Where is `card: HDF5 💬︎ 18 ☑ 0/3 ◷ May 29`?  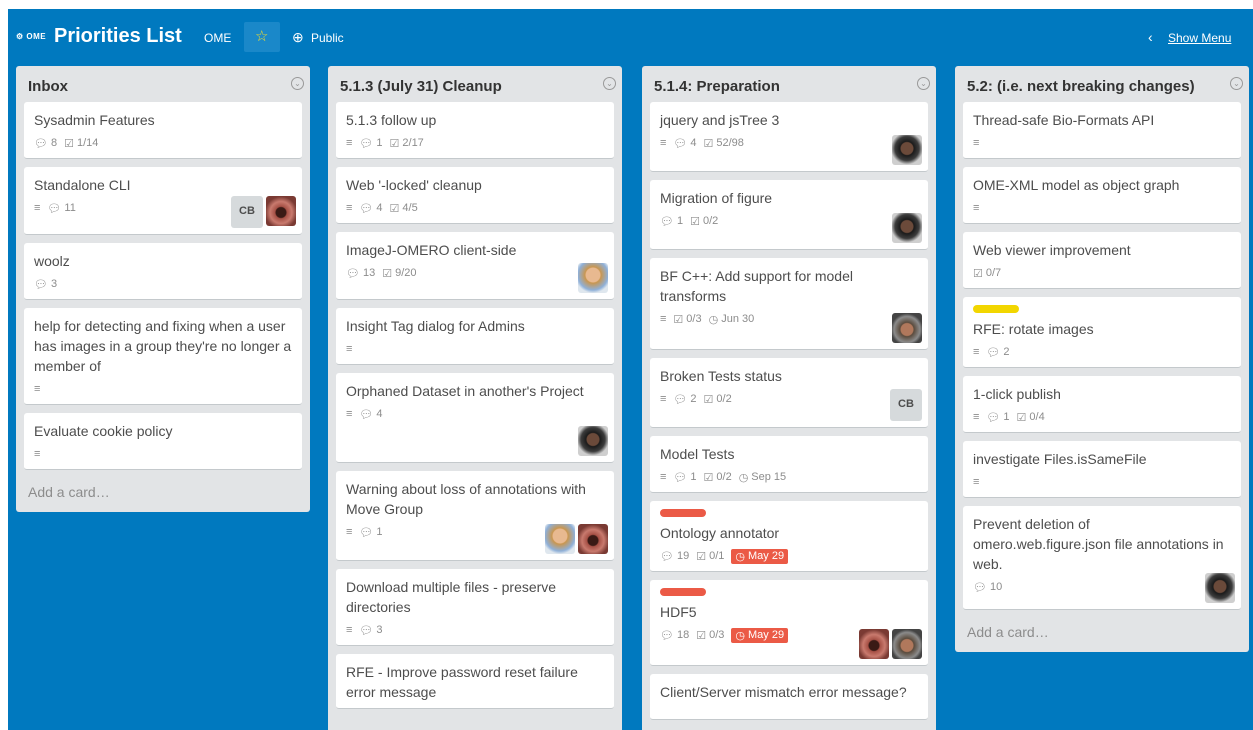 card: HDF5 💬︎ 18 ☑ 0/3 ◷ May 29 is located at coordinates (789, 623).